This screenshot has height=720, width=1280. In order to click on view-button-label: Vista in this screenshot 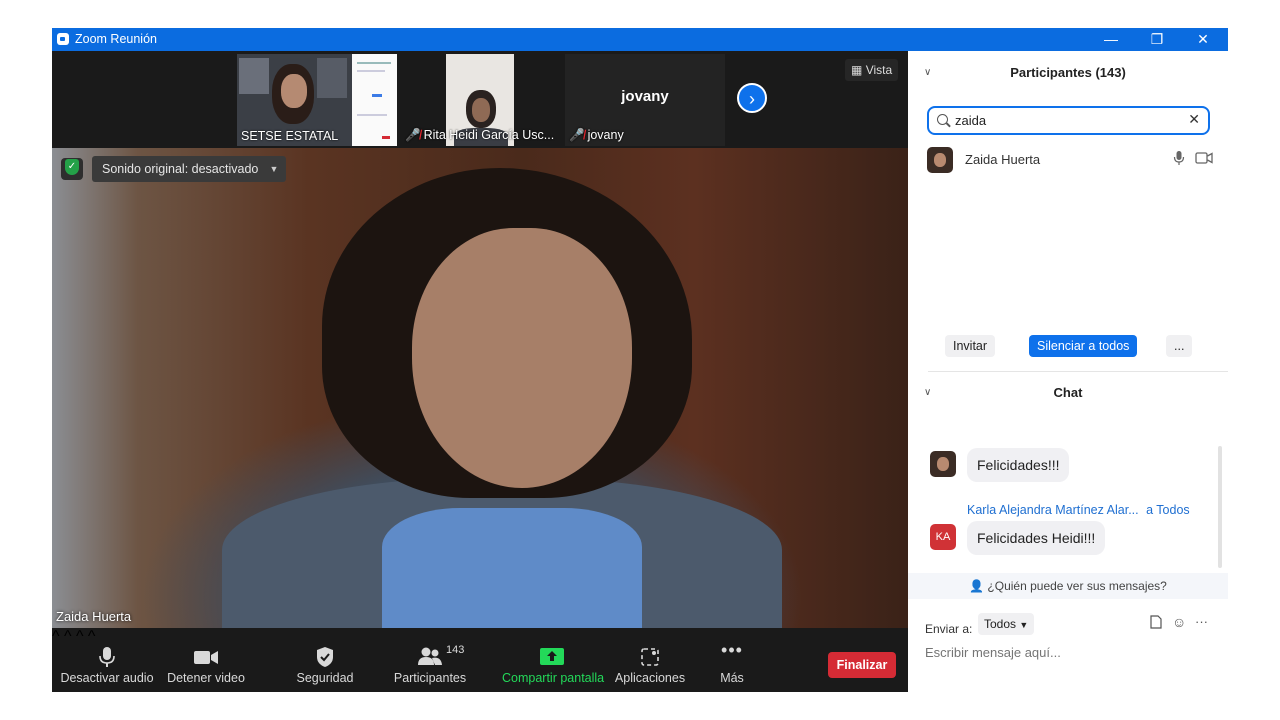, I will do `click(879, 70)`.